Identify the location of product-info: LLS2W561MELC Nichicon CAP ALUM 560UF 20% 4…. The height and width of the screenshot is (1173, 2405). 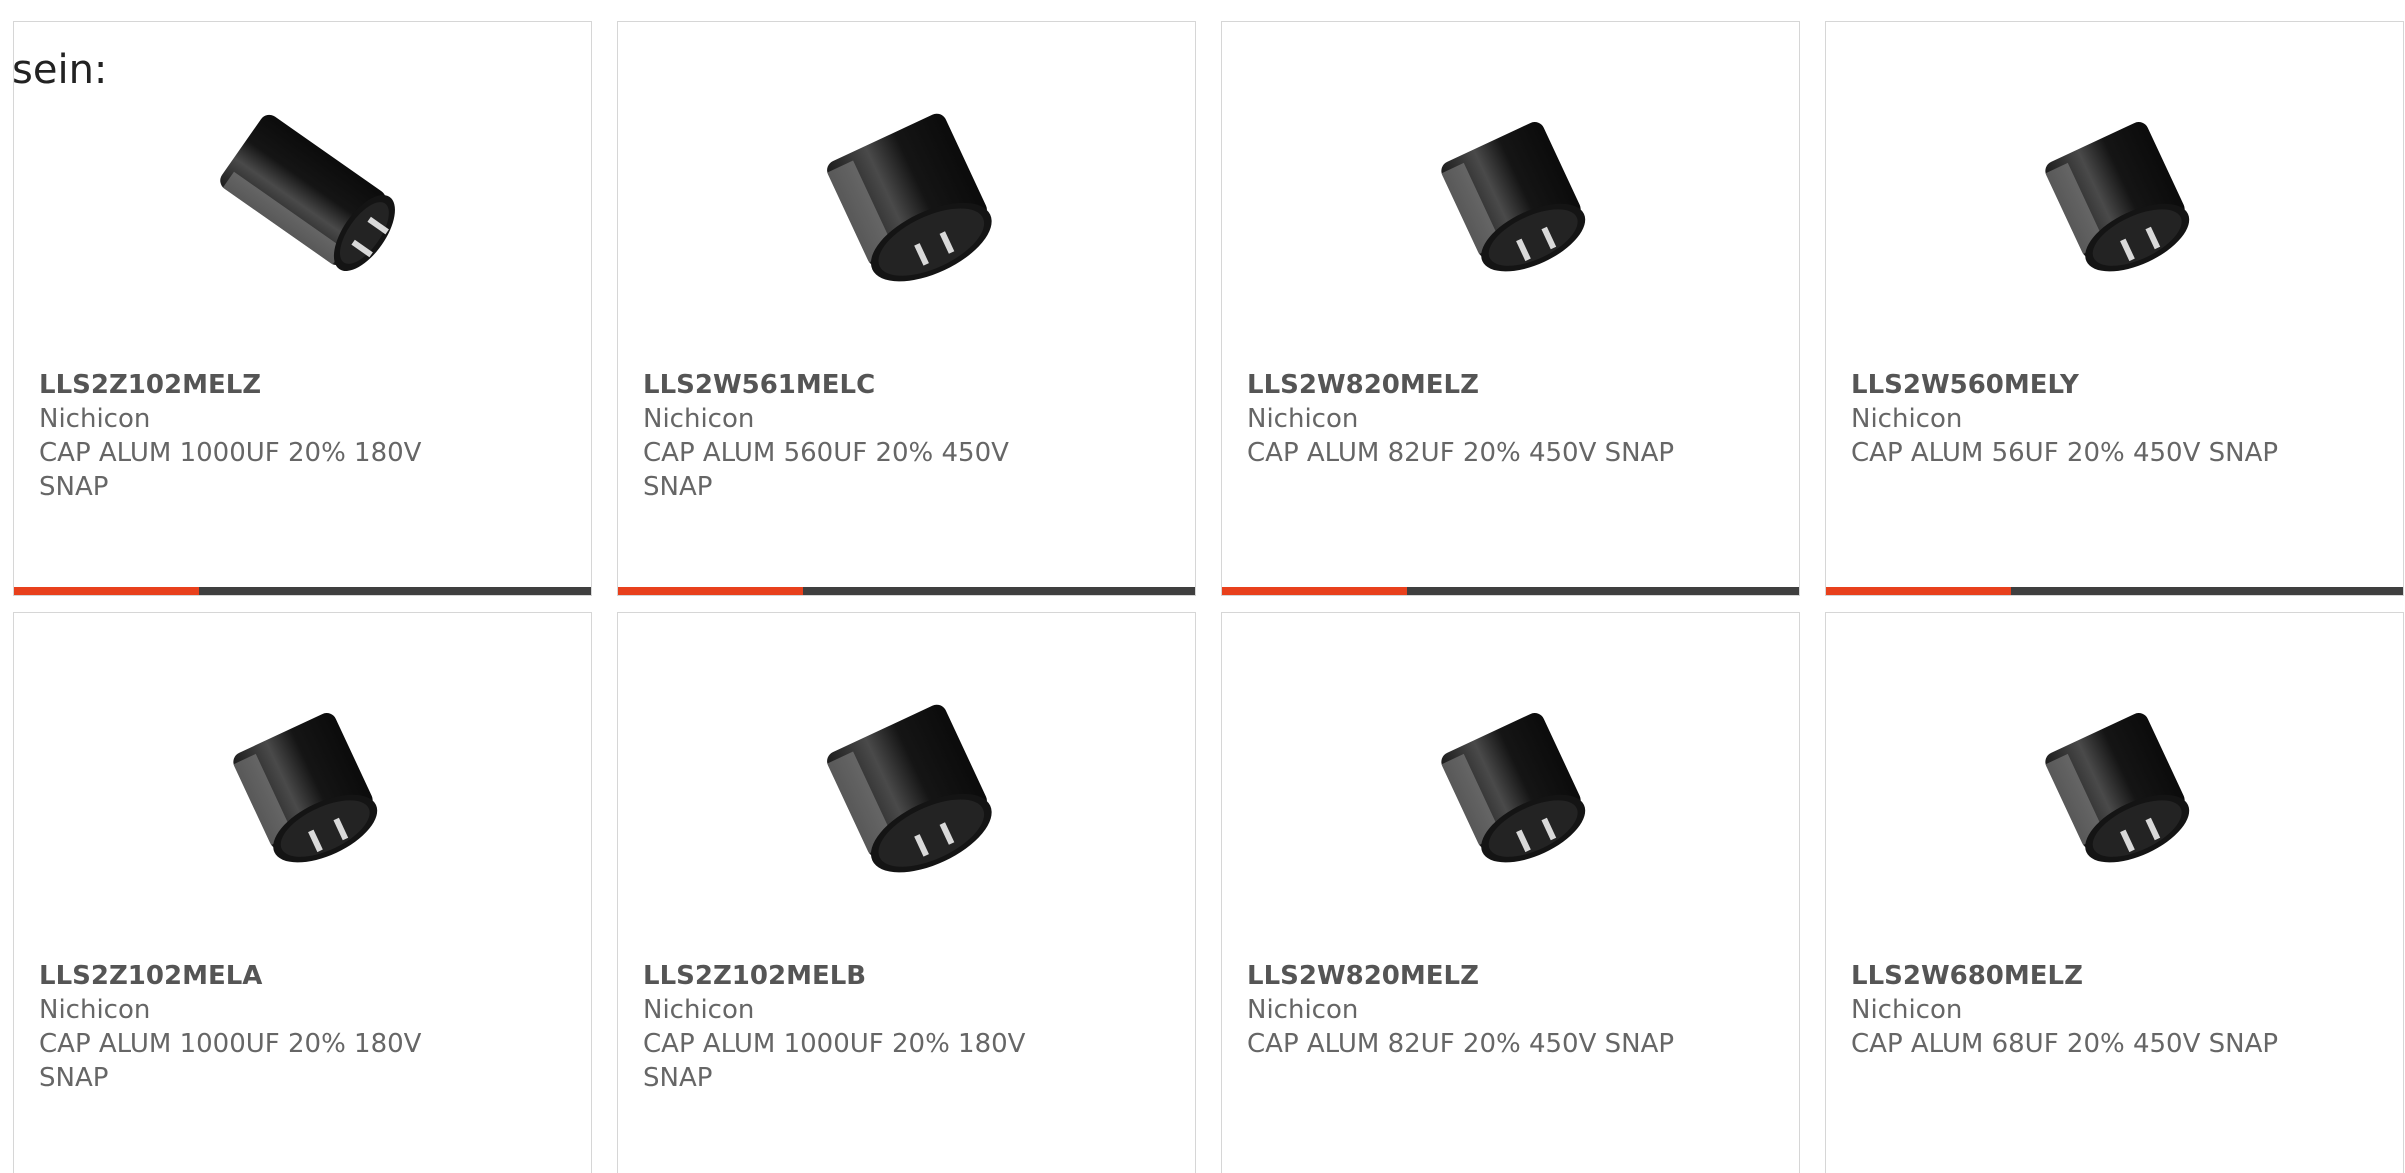
(909, 436).